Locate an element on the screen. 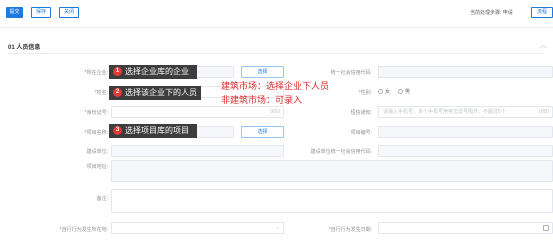 The height and width of the screenshot is (243, 553). toolbar: 提交 保存 关闭 当前处理步骤: 申请 流程 is located at coordinates (276, 14).